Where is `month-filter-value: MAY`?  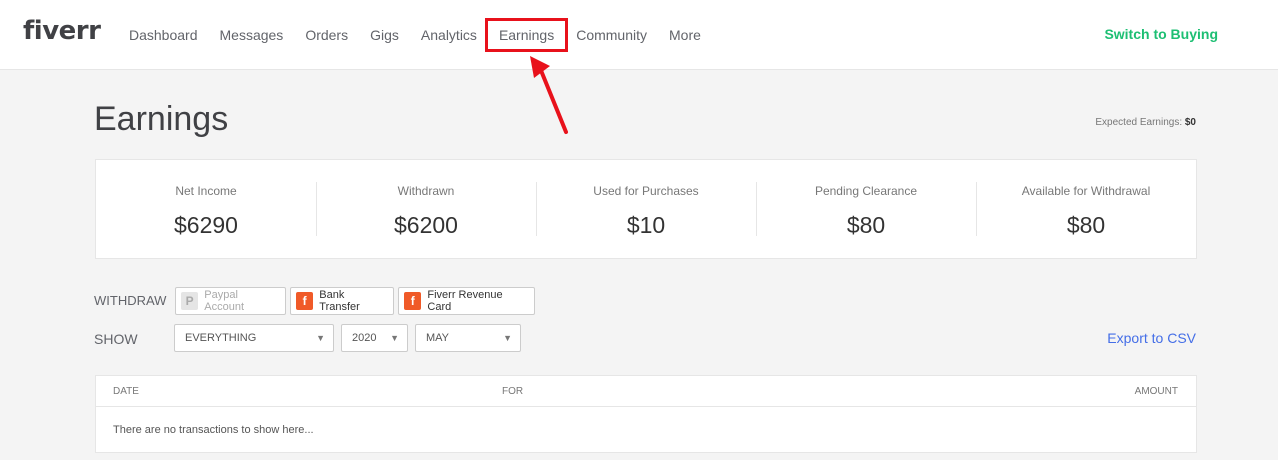
month-filter-value: MAY is located at coordinates (438, 338).